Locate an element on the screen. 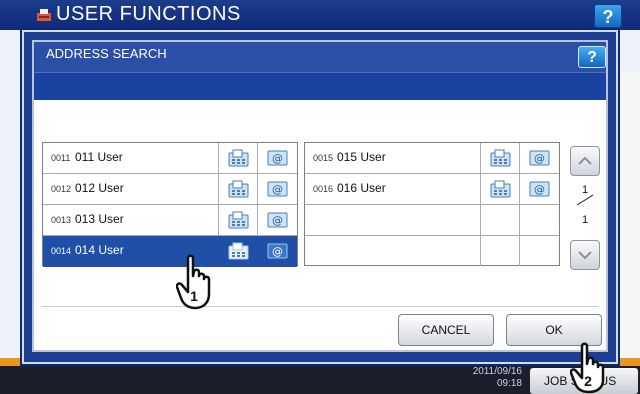 The height and width of the screenshot is (394, 640). chevron-up-icon is located at coordinates (585, 160).